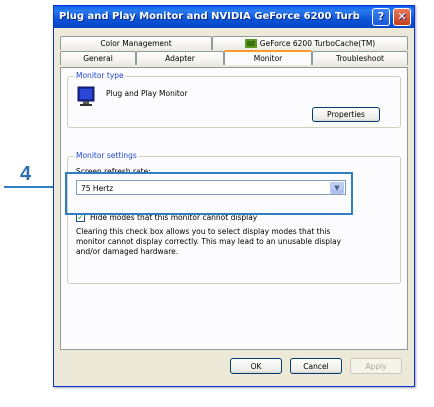 The image size is (434, 407). I want to click on tab-geforce: GeForce 6200 TurboCache(TM), so click(310, 43).